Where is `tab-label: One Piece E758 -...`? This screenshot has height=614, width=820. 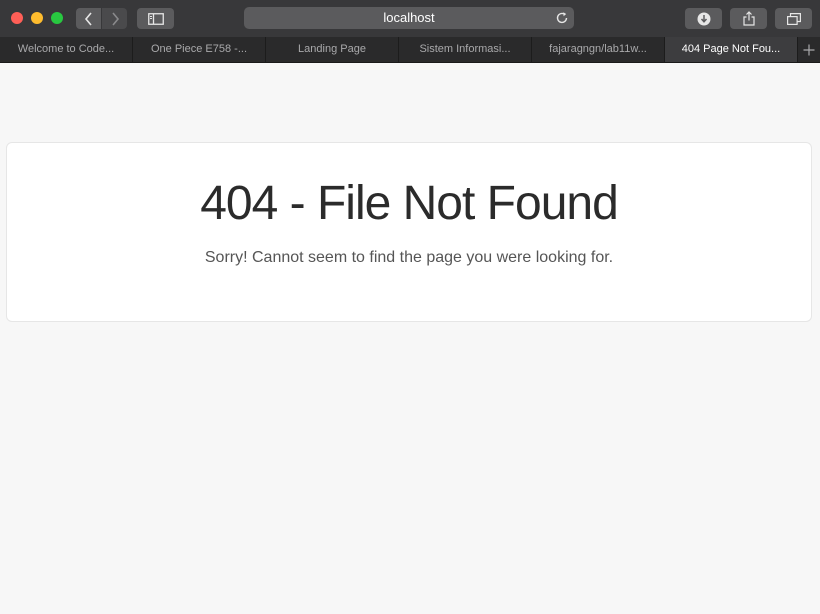 tab-label: One Piece E758 -... is located at coordinates (199, 49).